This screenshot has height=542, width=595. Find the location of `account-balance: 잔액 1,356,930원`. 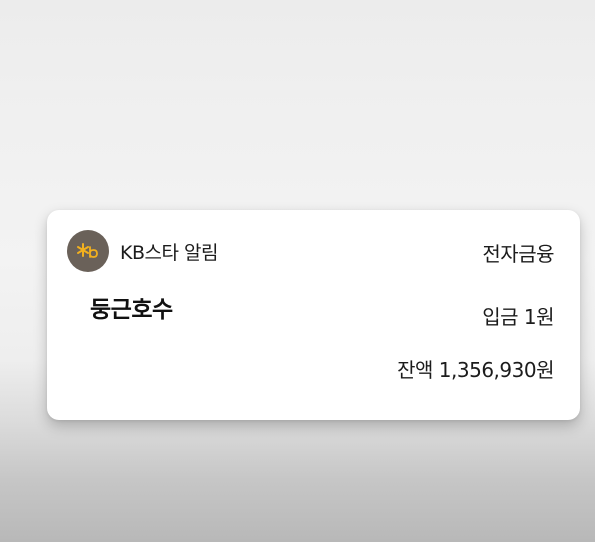

account-balance: 잔액 1,356,930원 is located at coordinates (475, 370).